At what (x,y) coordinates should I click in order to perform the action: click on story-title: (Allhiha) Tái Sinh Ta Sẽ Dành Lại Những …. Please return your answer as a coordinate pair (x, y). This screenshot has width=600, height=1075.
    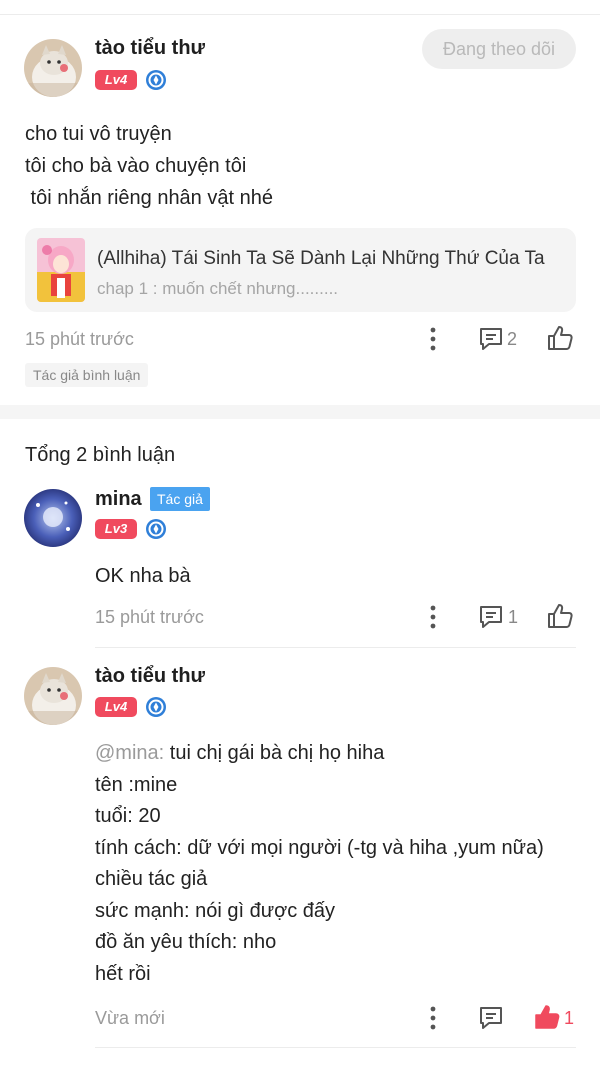
    Looking at the image, I should click on (321, 258).